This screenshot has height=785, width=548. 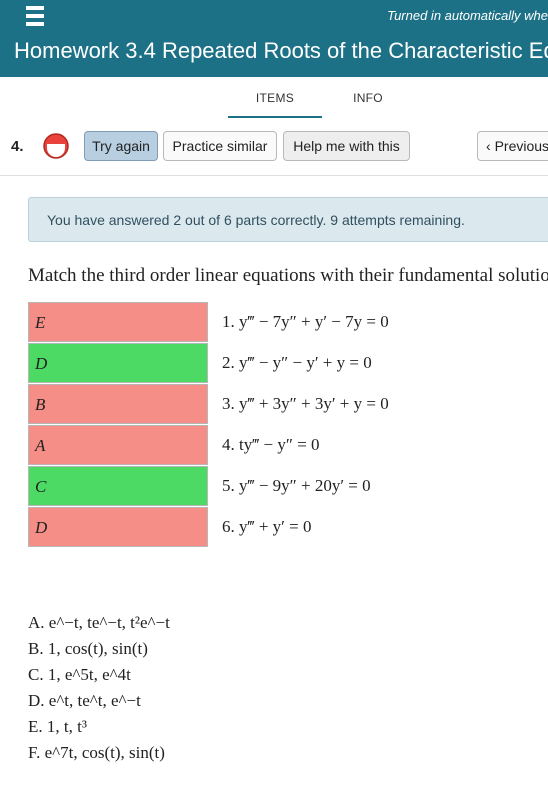 I want to click on equation: 6. y‴ + y′ = 0, so click(x=267, y=526).